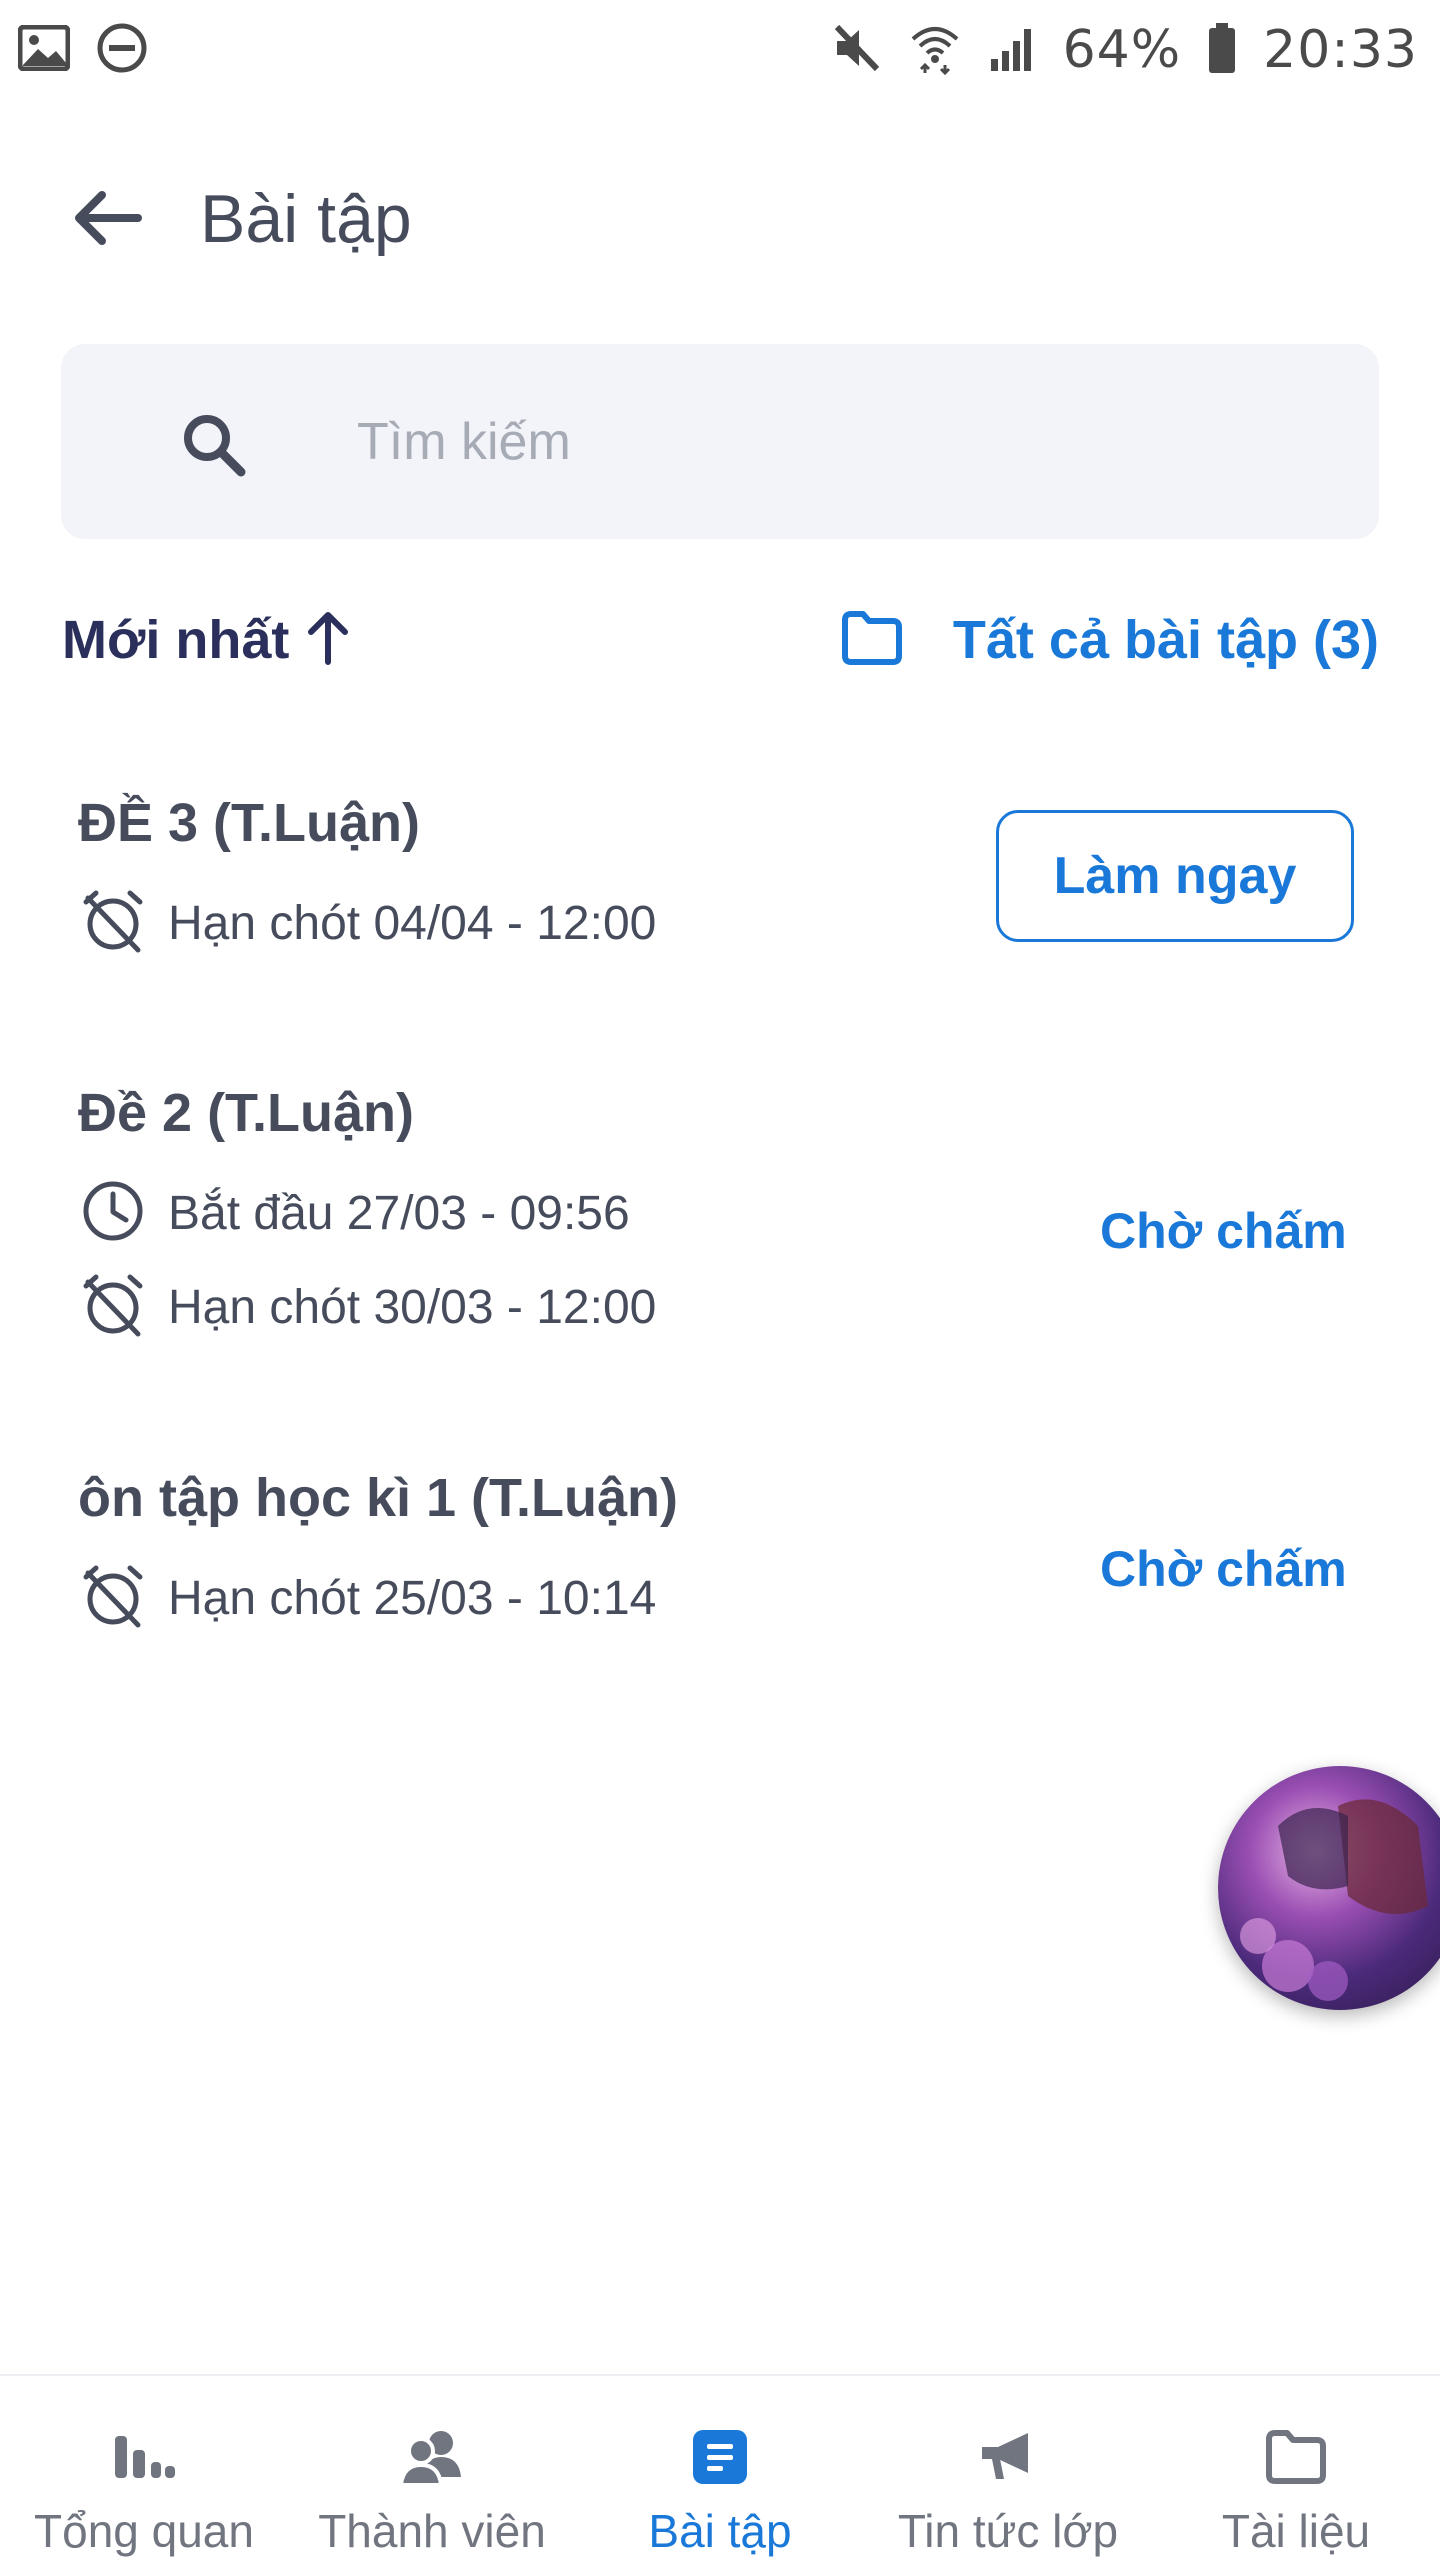 Image resolution: width=1440 pixels, height=2560 pixels. What do you see at coordinates (378, 1498) in the screenshot?
I see `assignment-title: ôn tập học kì 1 (T.Luận)` at bounding box center [378, 1498].